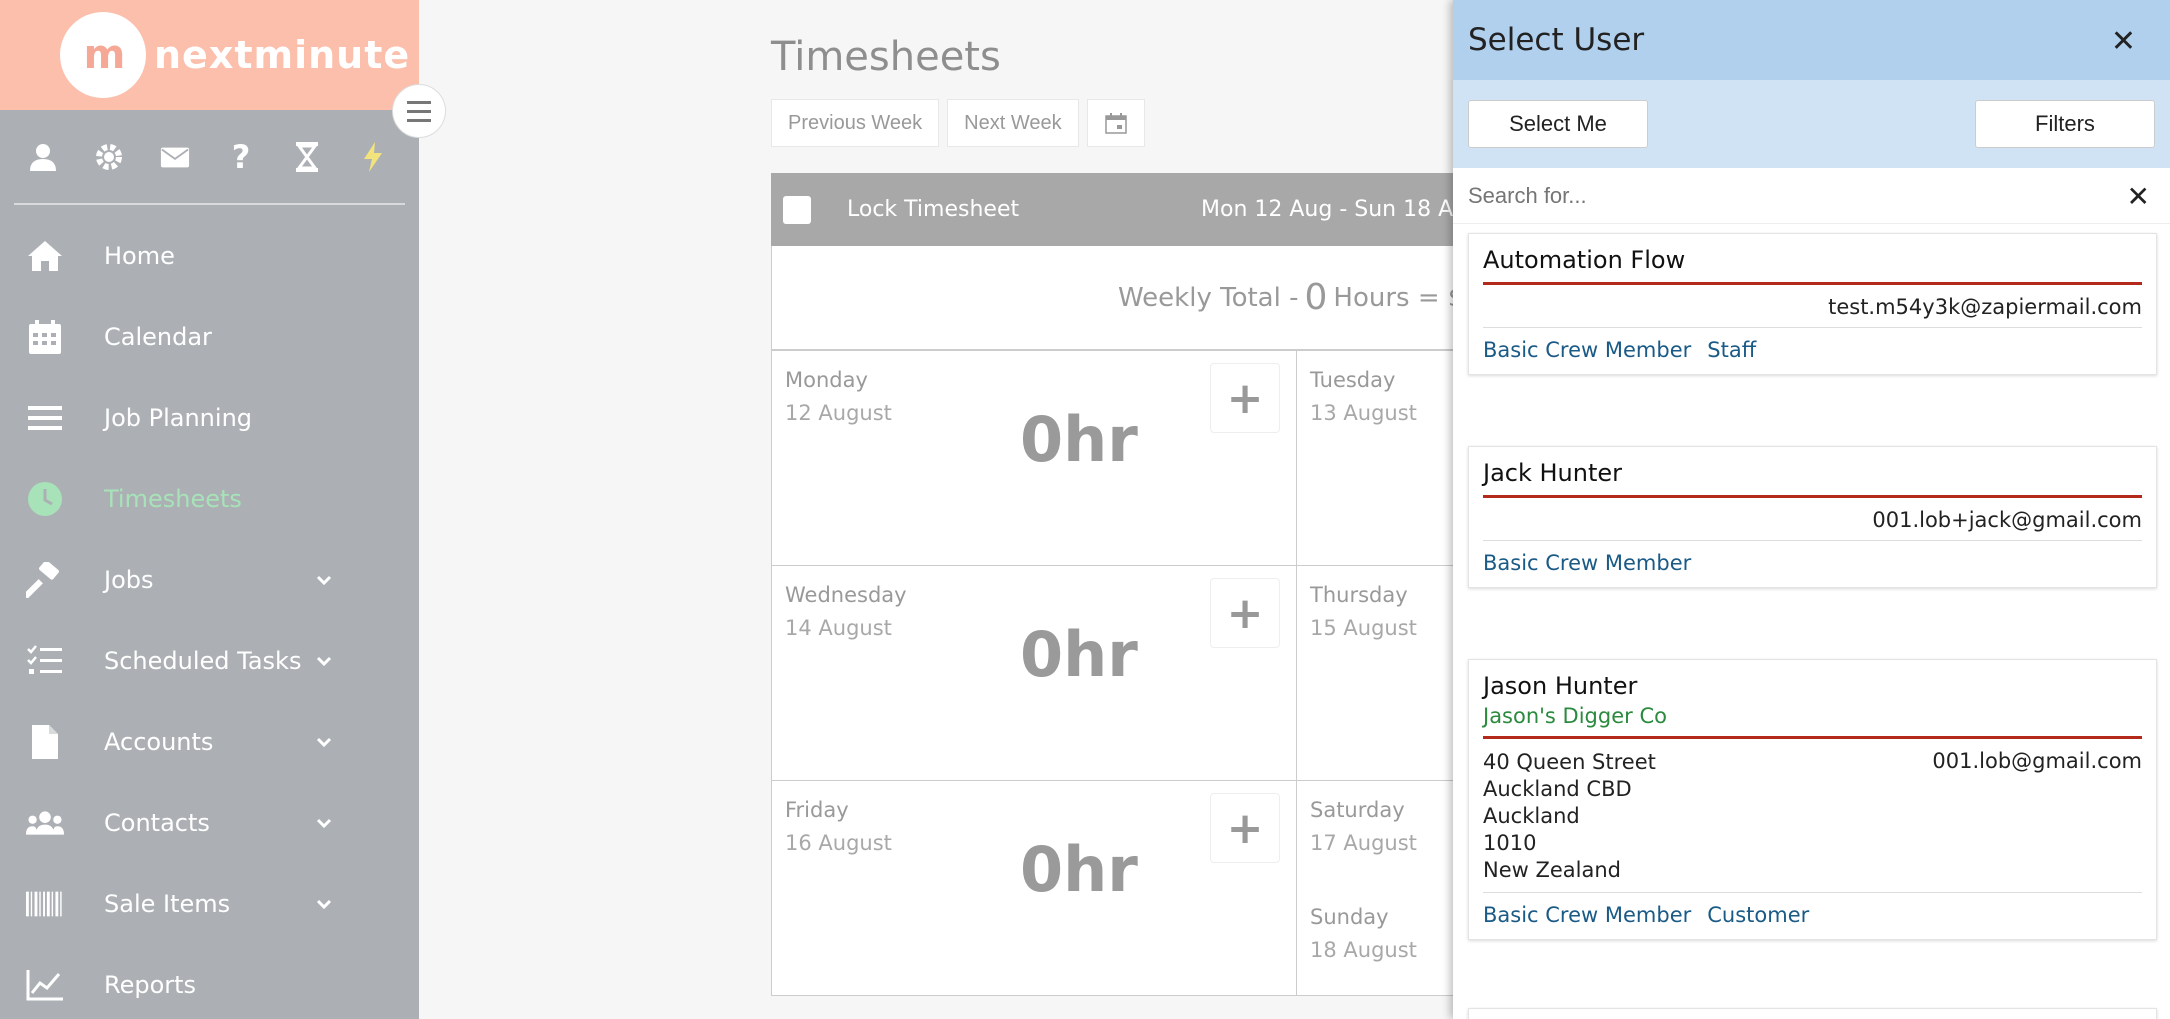  I want to click on logo-text: nextminute, so click(282, 55).